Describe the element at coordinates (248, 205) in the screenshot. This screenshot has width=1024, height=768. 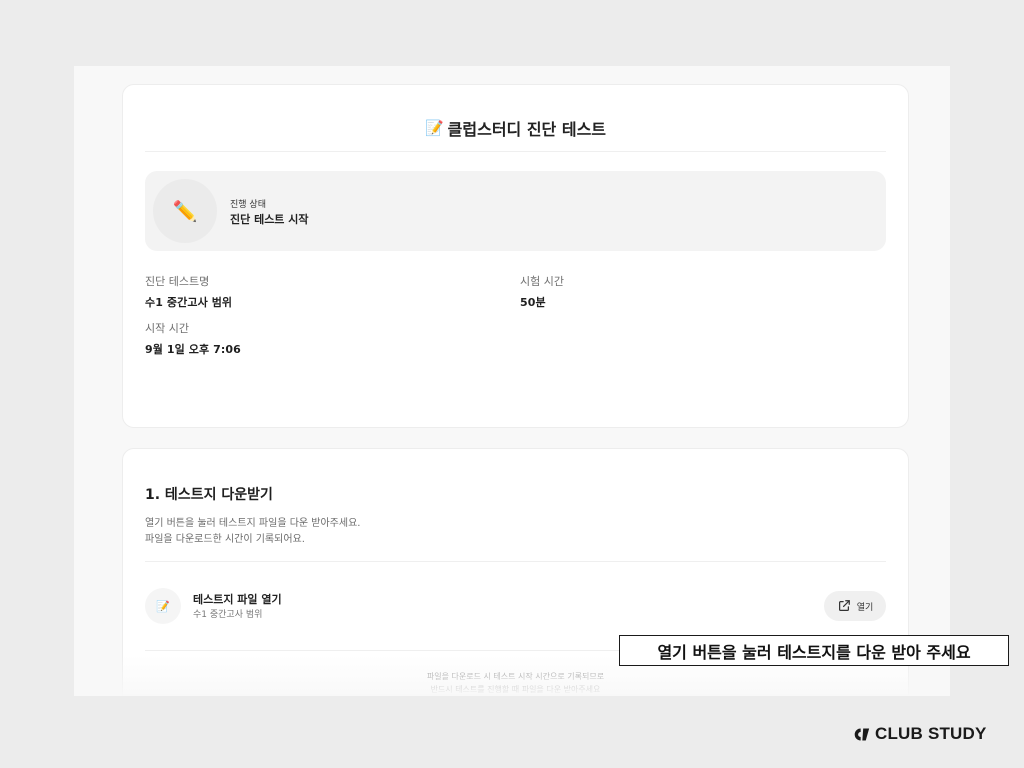
I see `status-label: 진행 상태` at that location.